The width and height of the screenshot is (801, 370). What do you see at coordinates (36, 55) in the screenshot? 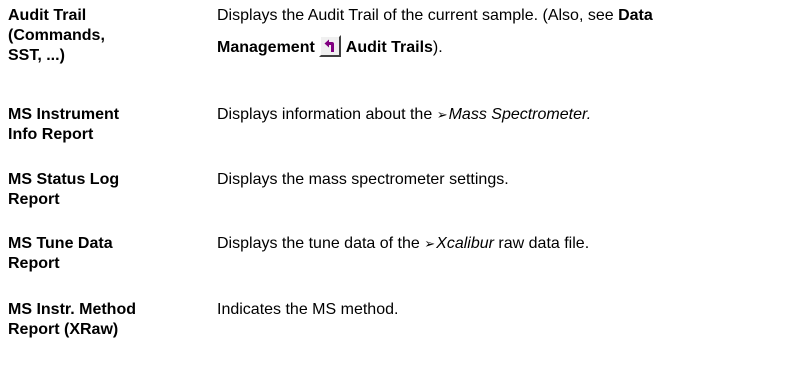
I see `term-line: SST, ...)` at bounding box center [36, 55].